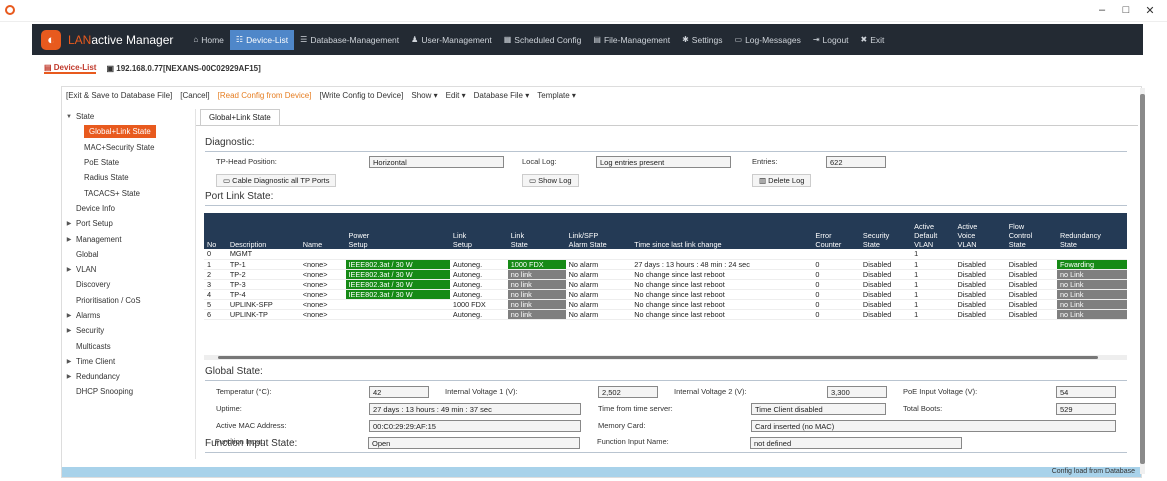 The width and height of the screenshot is (1167, 481). What do you see at coordinates (183, 68) in the screenshot?
I see `tab-device-config: ▣ 192.168.0.77[NEXANS-00C02929AF15]` at bounding box center [183, 68].